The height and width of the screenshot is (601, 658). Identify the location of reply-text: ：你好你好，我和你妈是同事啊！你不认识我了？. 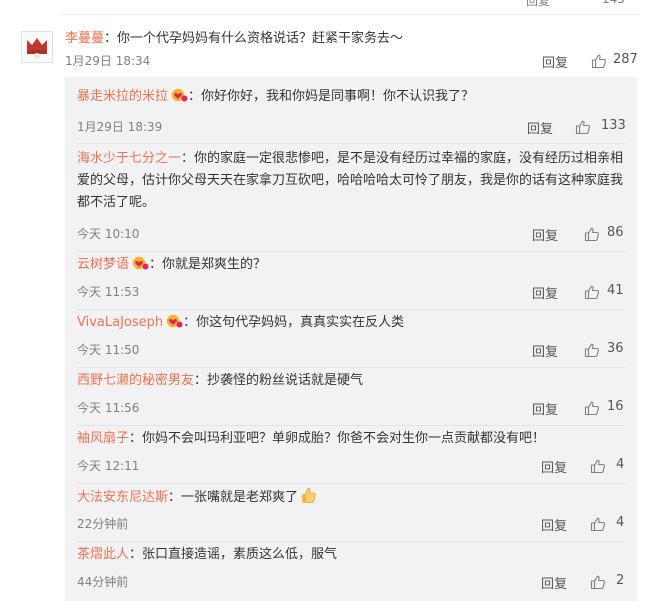
(331, 96).